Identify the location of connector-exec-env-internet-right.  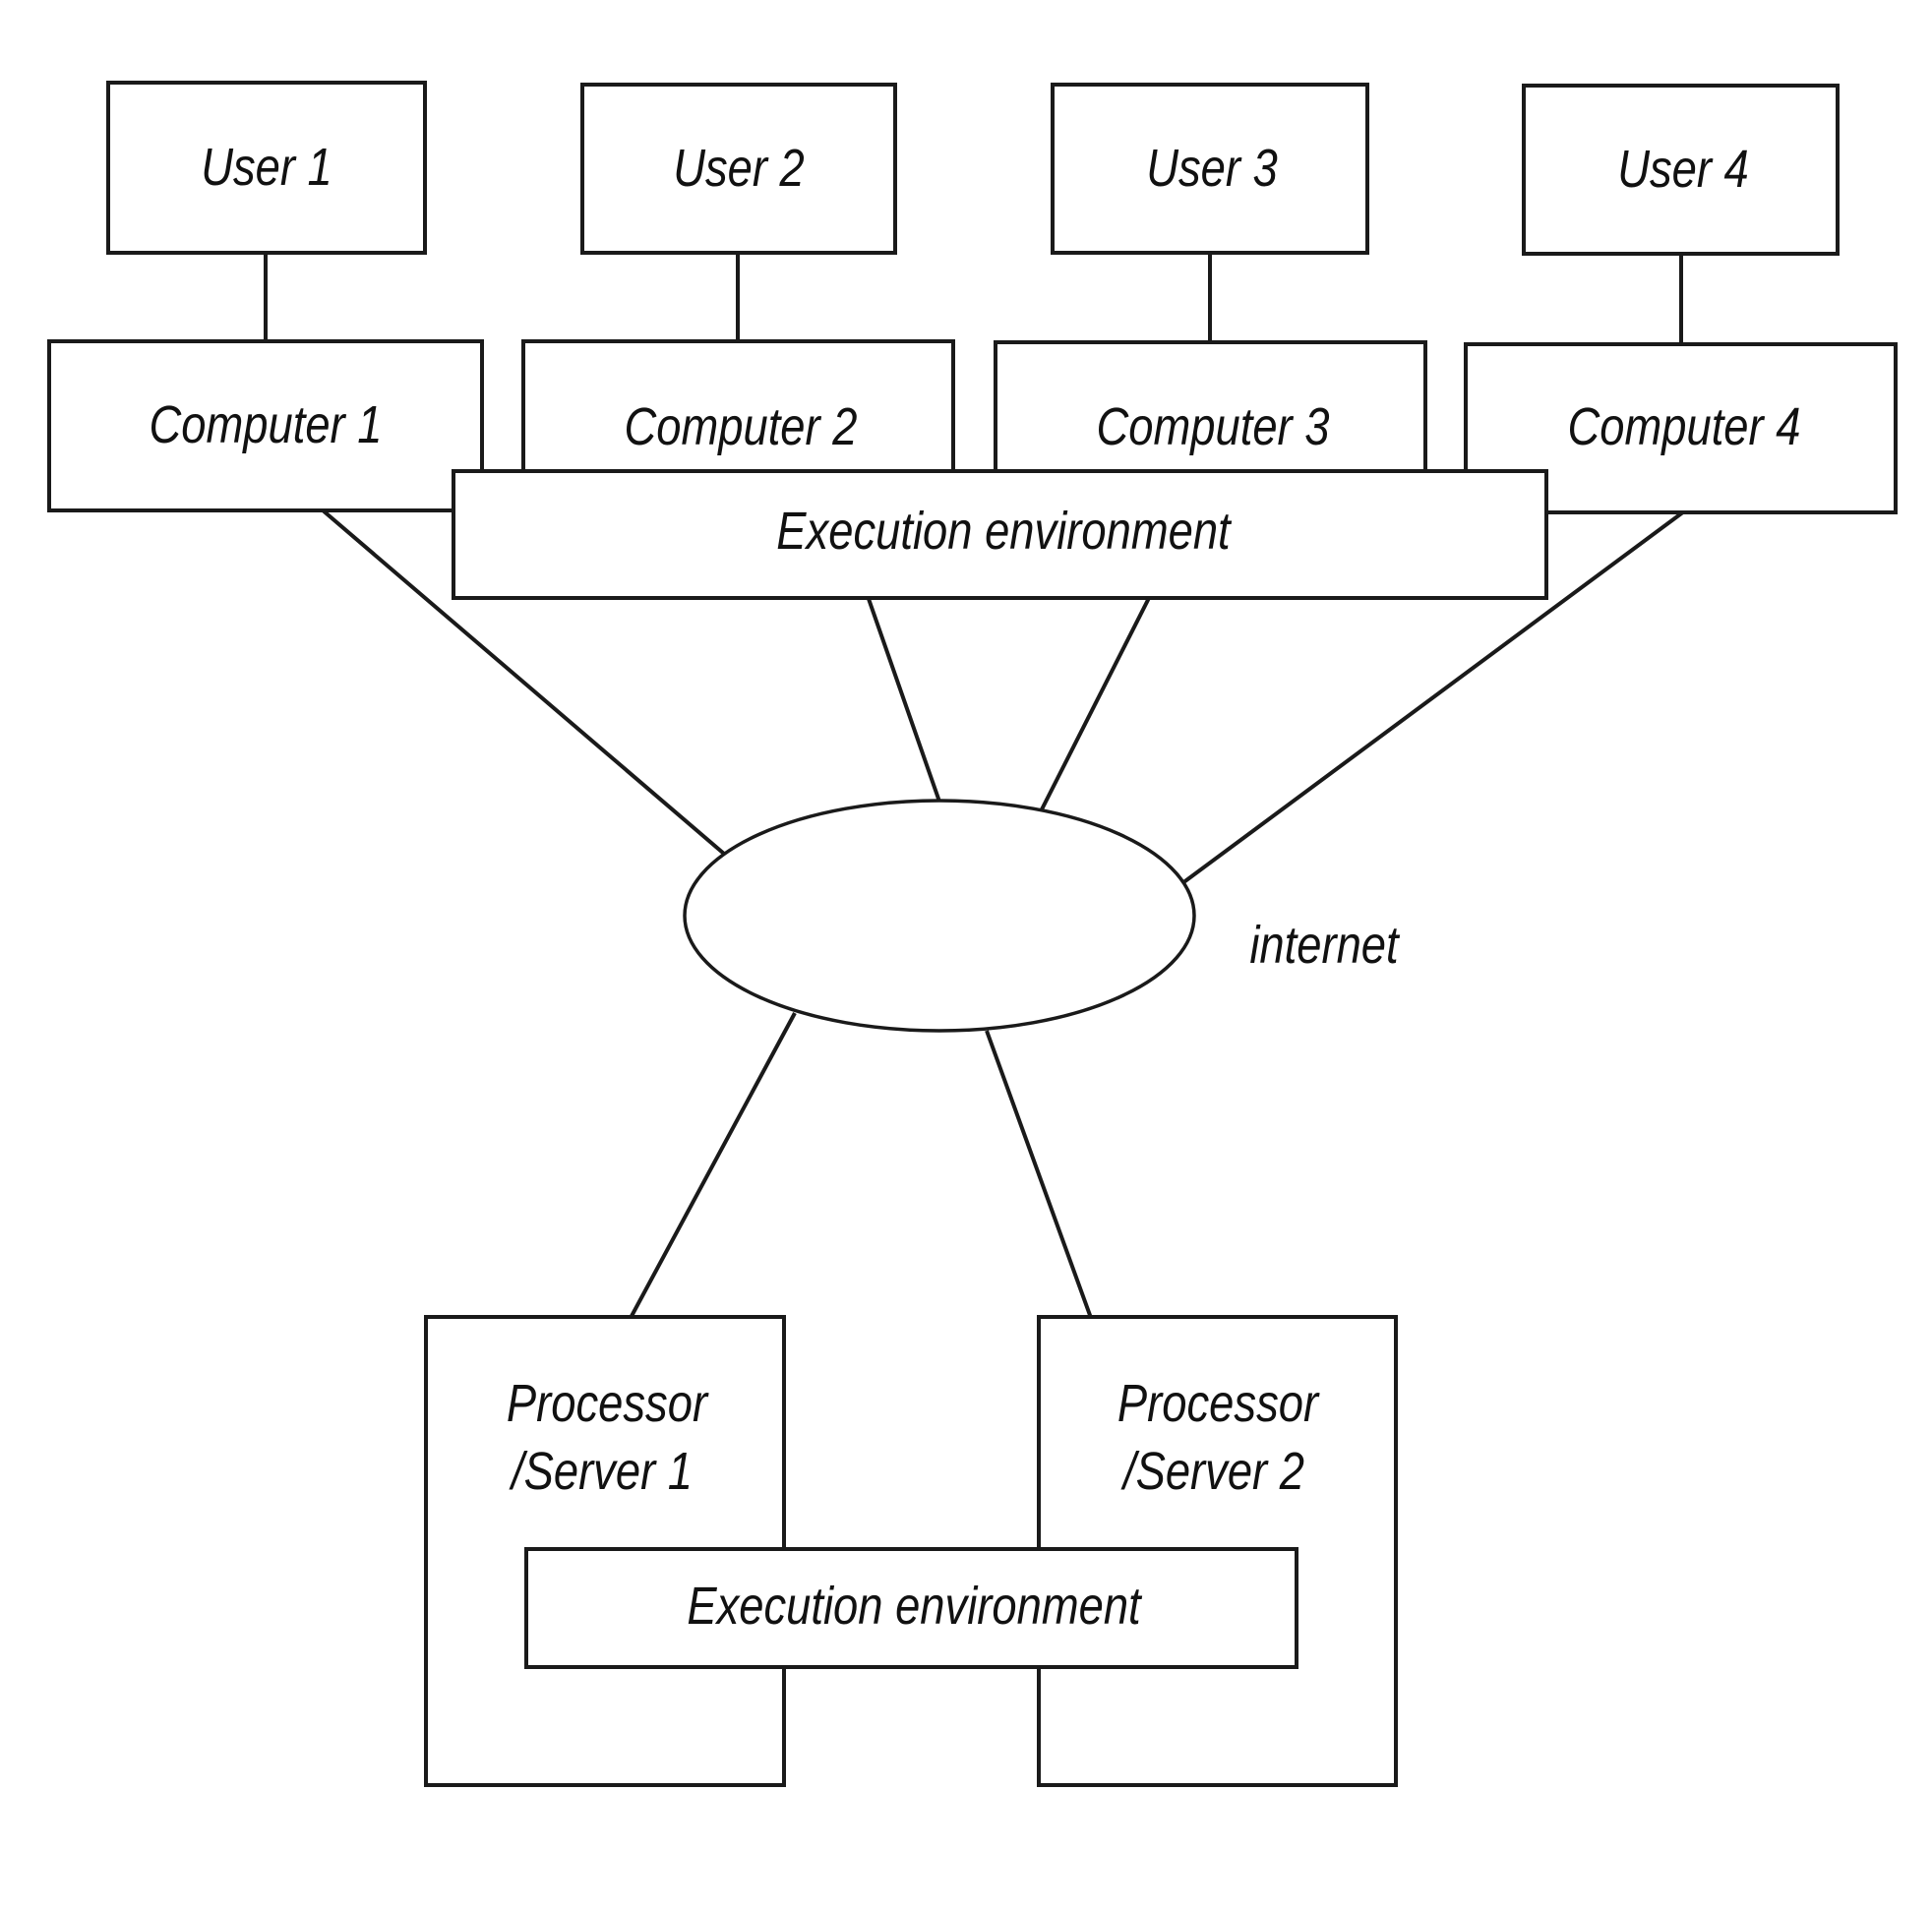
(1095, 703).